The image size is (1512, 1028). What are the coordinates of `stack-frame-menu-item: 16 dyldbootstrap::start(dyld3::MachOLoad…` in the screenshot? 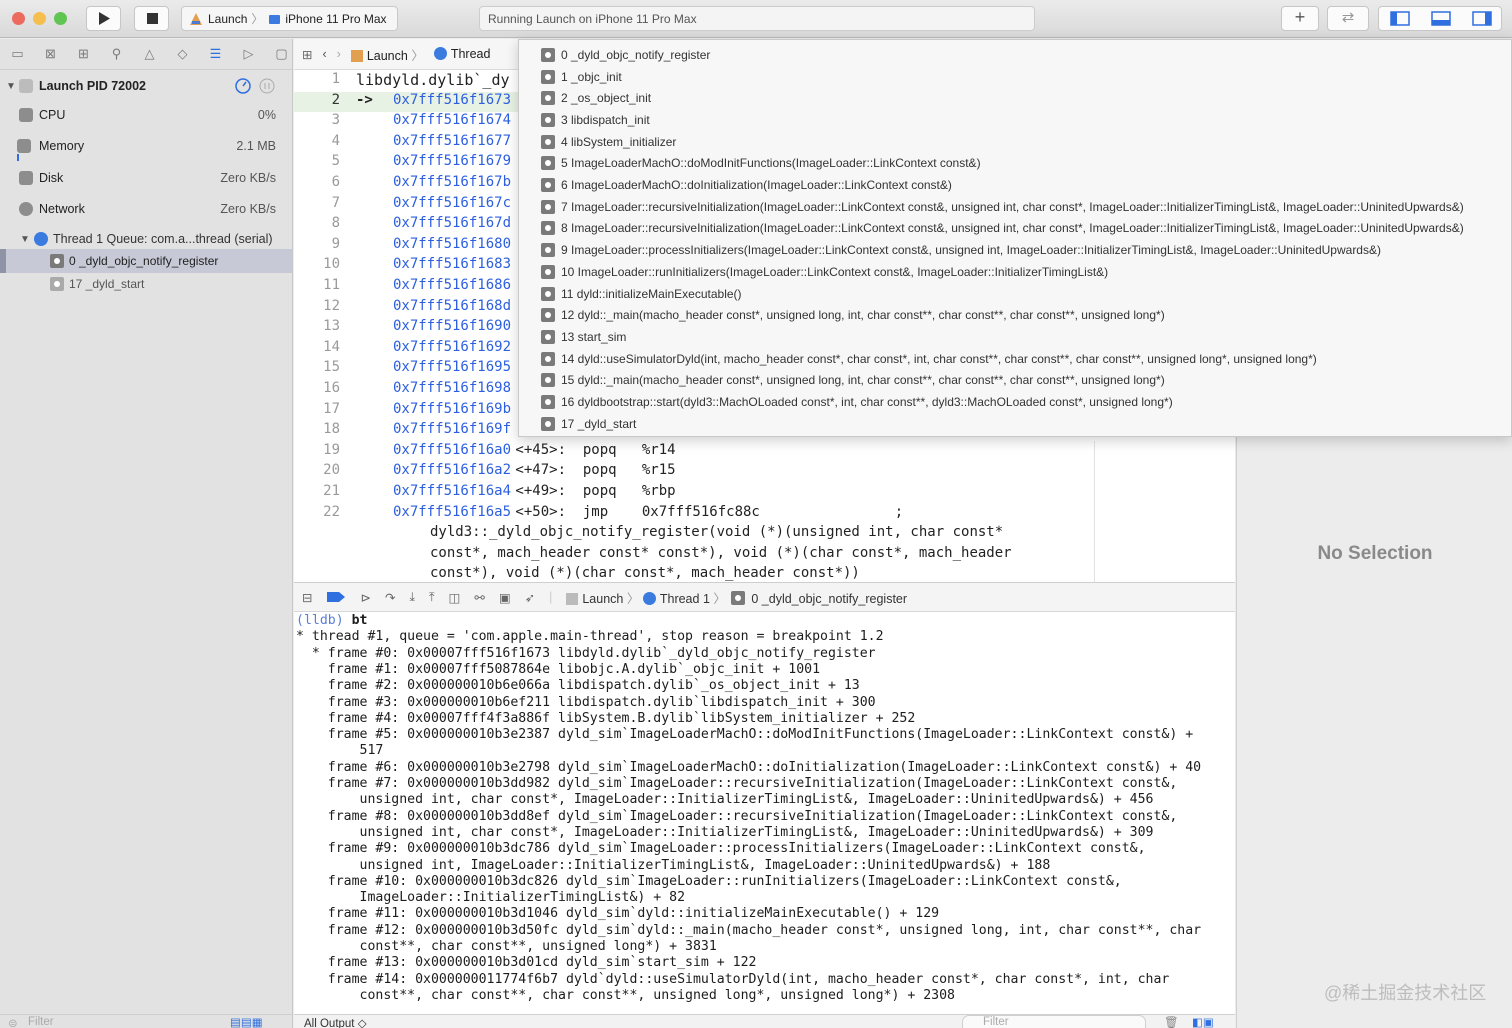 It's located at (857, 402).